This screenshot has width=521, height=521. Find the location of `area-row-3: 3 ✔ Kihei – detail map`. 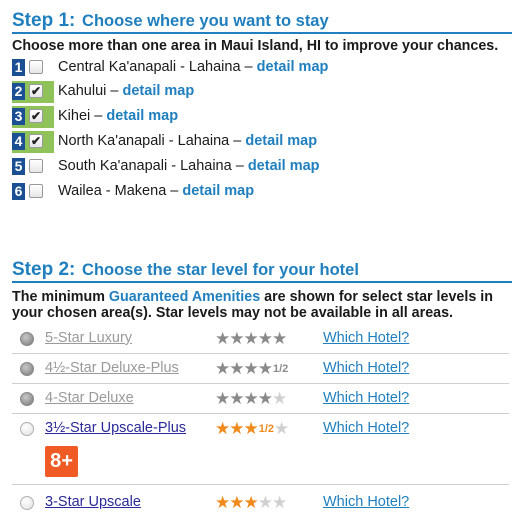

area-row-3: 3 ✔ Kihei – detail map is located at coordinates (182, 117).